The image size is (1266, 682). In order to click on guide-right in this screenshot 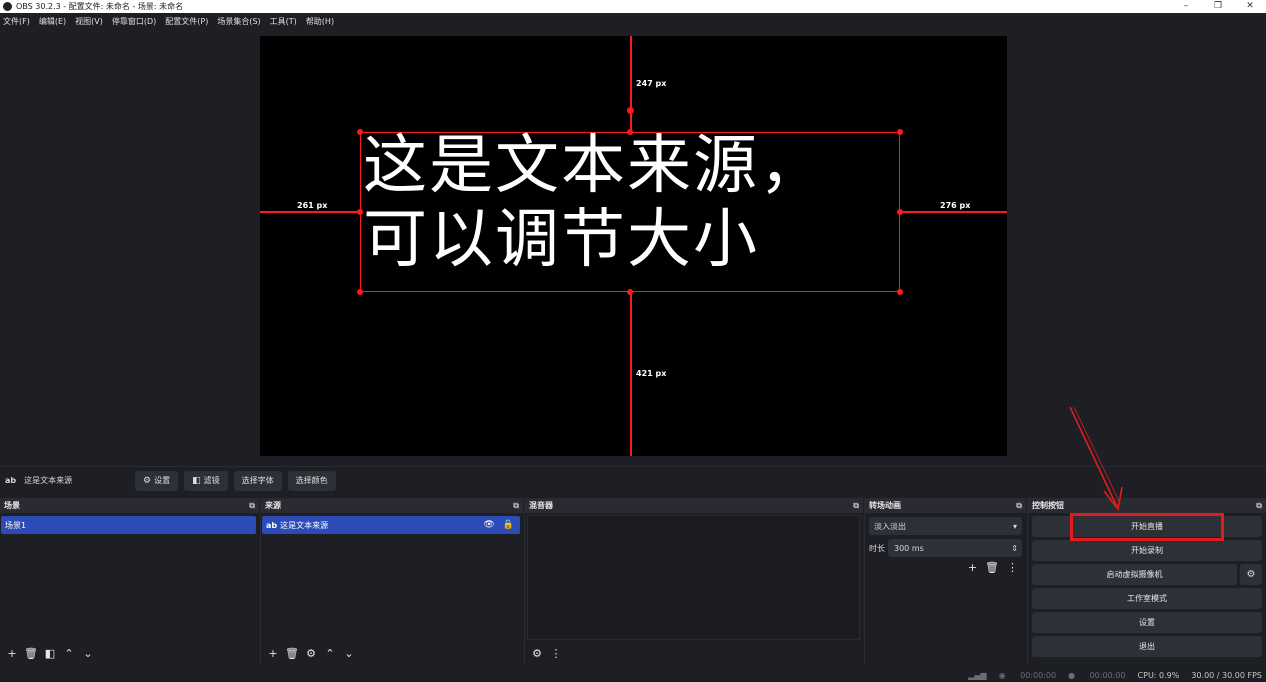, I will do `click(953, 212)`.